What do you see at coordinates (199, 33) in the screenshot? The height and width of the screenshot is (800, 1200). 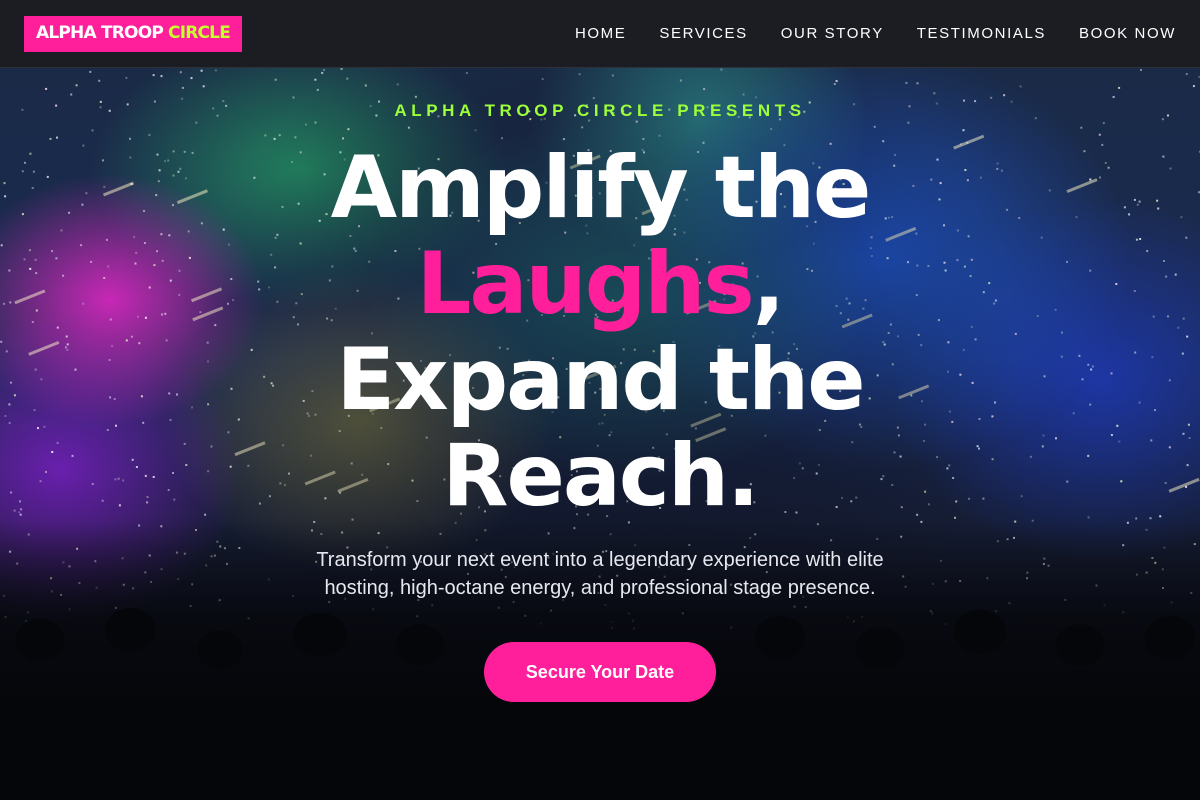 I see `brand-logo-accent: CIRCLE` at bounding box center [199, 33].